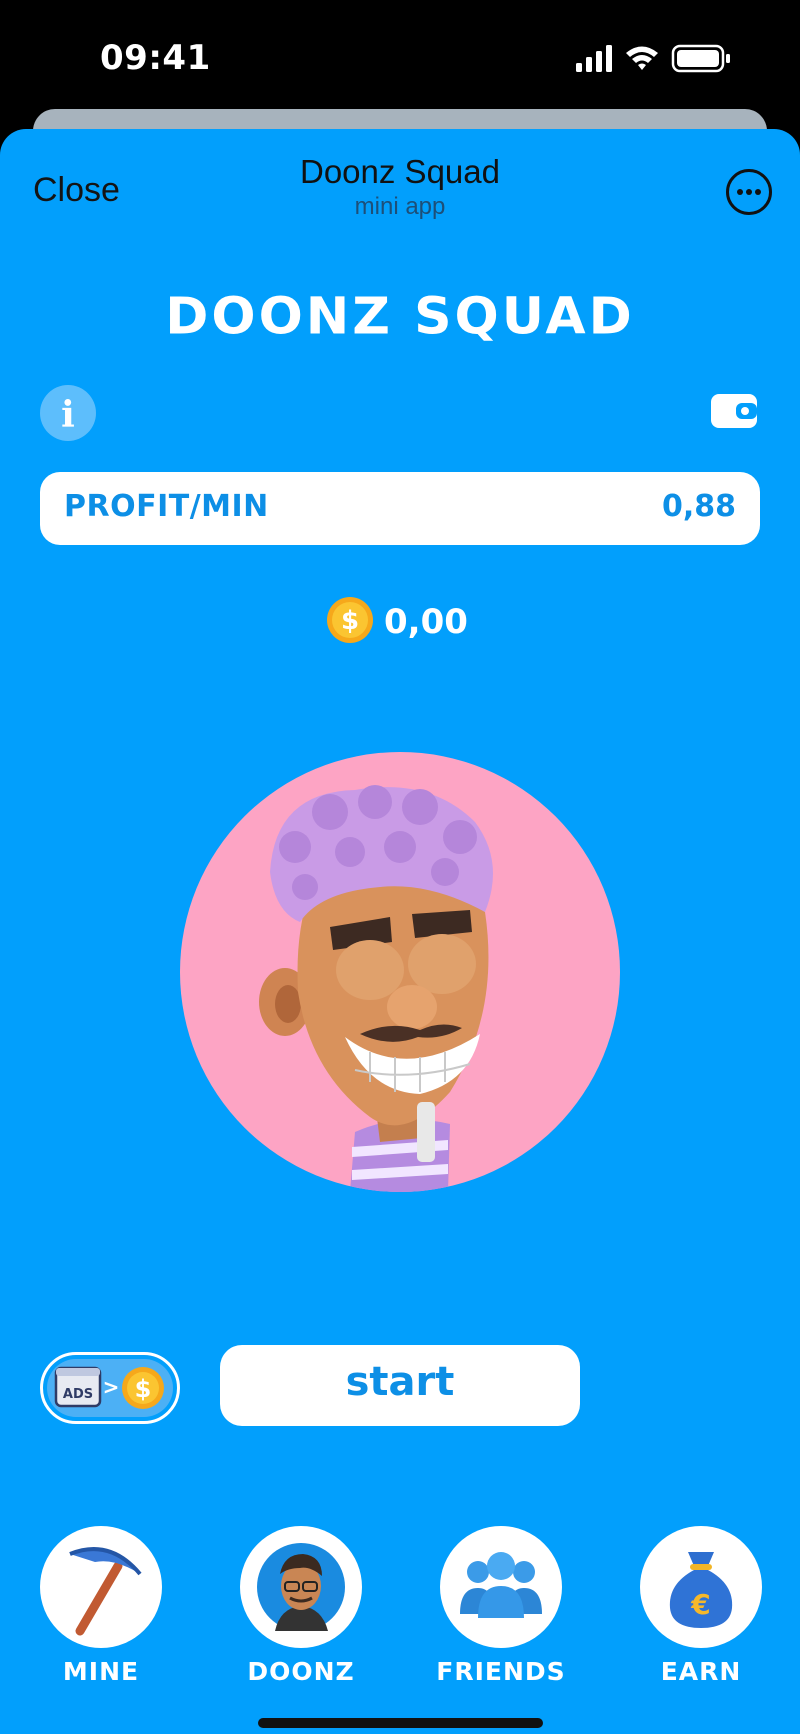  What do you see at coordinates (700, 58) in the screenshot?
I see `battery-icon` at bounding box center [700, 58].